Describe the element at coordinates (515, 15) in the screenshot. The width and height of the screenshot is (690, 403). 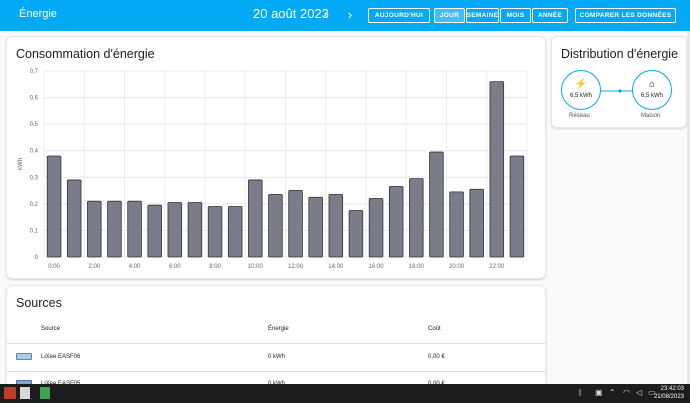
I see `month-button: MOIS` at that location.